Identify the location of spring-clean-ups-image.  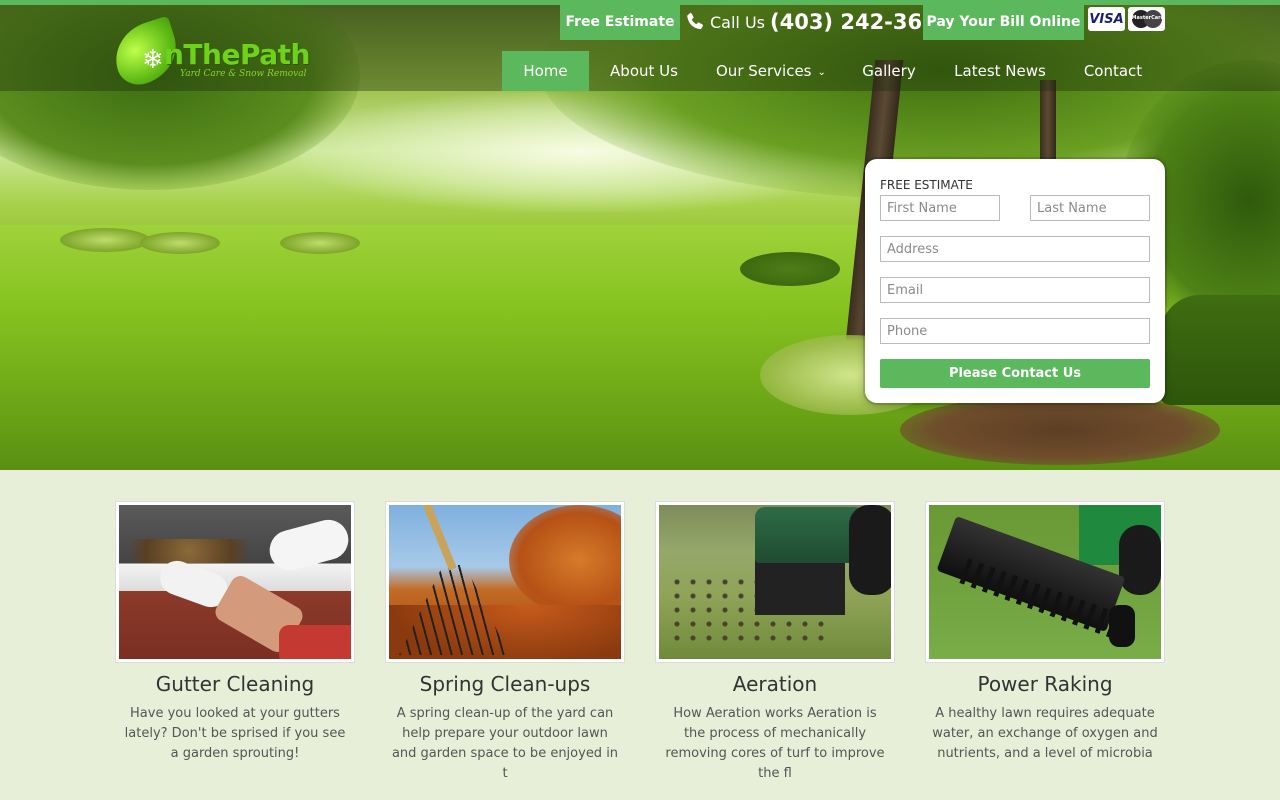
(505, 582).